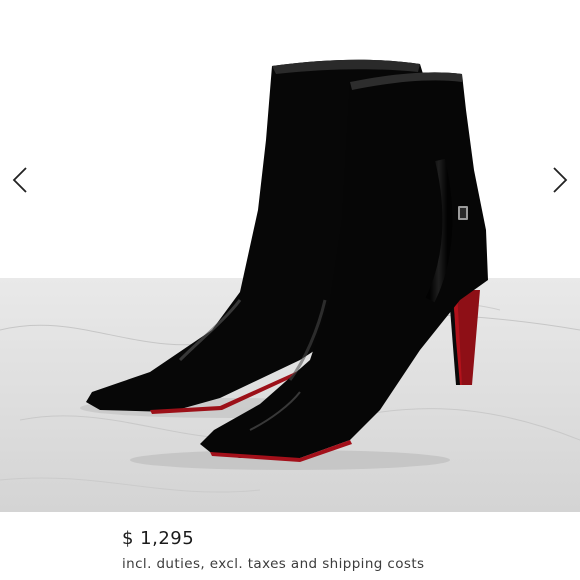 This screenshot has height=580, width=580. I want to click on previous-image-button, so click(20, 182).